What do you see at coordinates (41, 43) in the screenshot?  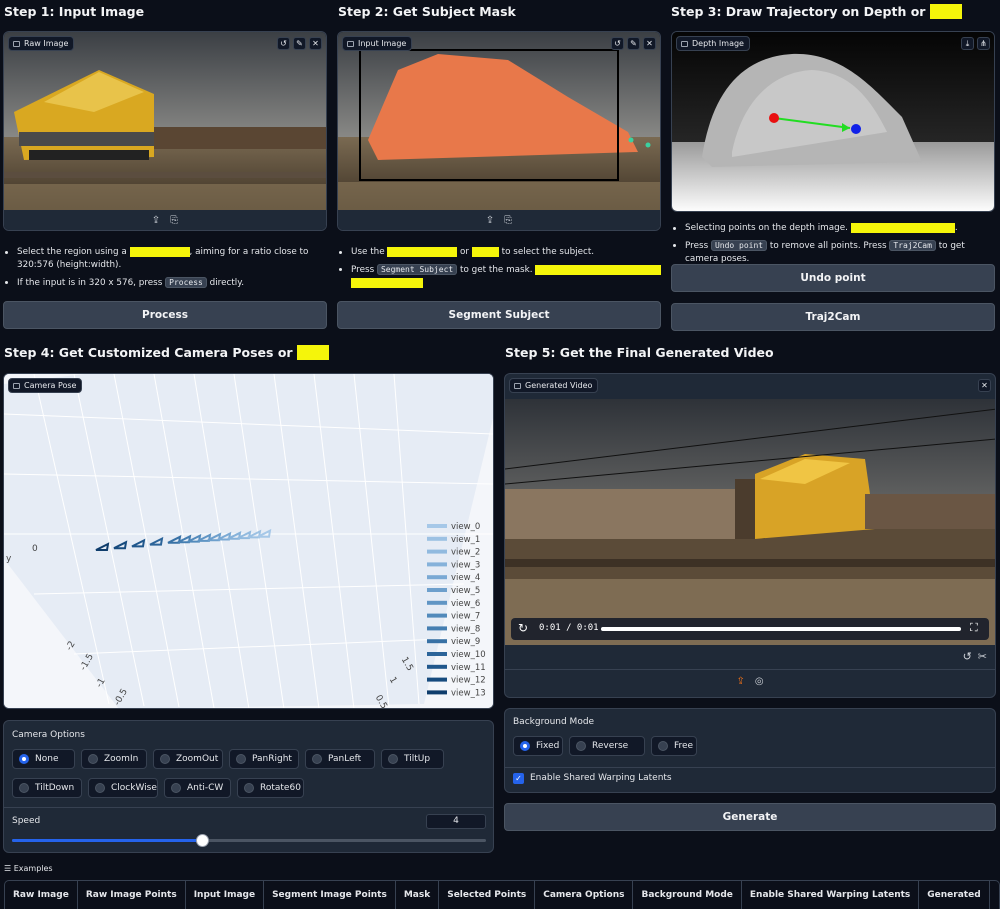 I see `raw-image-label: Raw Image` at bounding box center [41, 43].